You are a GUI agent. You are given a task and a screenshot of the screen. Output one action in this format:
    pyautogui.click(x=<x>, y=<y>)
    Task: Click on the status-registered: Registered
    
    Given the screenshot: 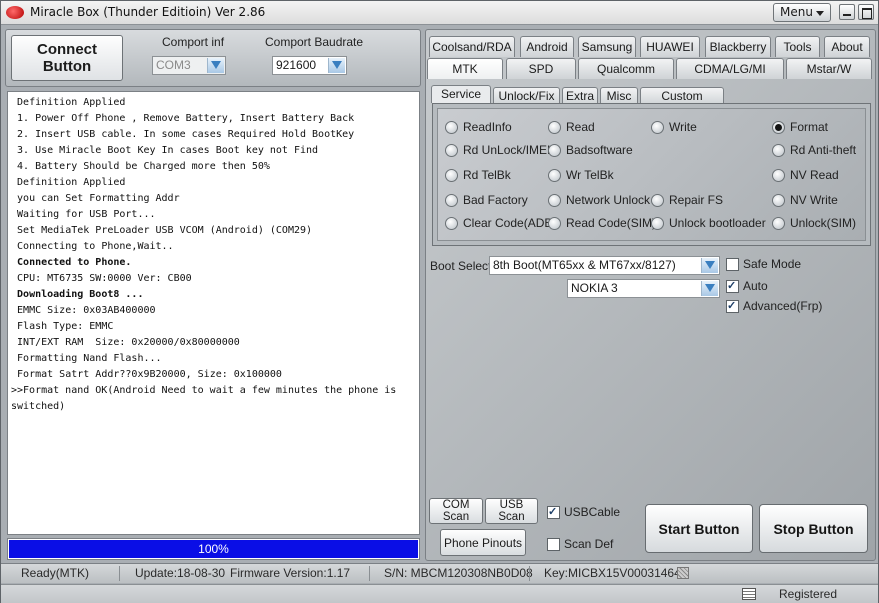 What is the action you would take?
    pyautogui.click(x=808, y=594)
    